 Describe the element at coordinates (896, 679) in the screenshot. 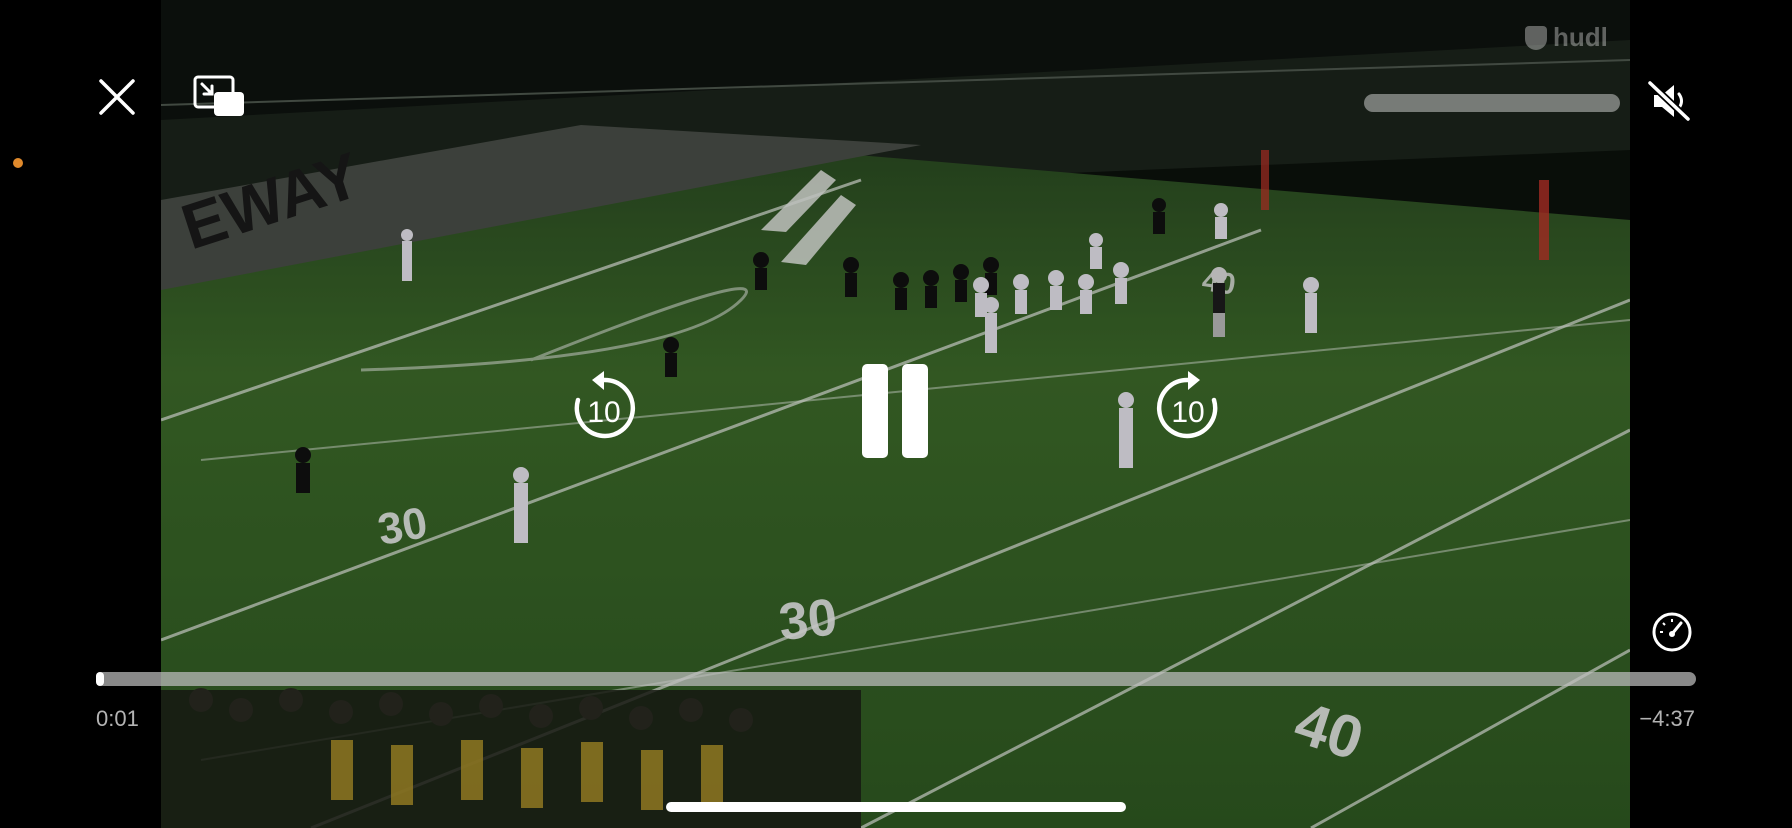

I see `progress-scrubber` at that location.